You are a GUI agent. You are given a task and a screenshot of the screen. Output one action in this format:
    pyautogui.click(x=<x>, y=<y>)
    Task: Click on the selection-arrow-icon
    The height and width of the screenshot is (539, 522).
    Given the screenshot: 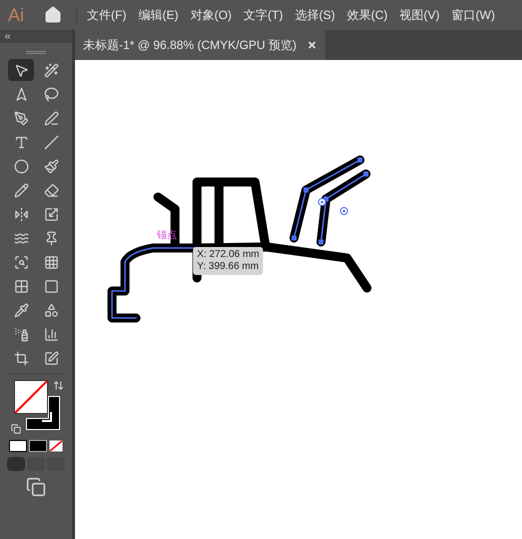 What is the action you would take?
    pyautogui.click(x=21, y=70)
    